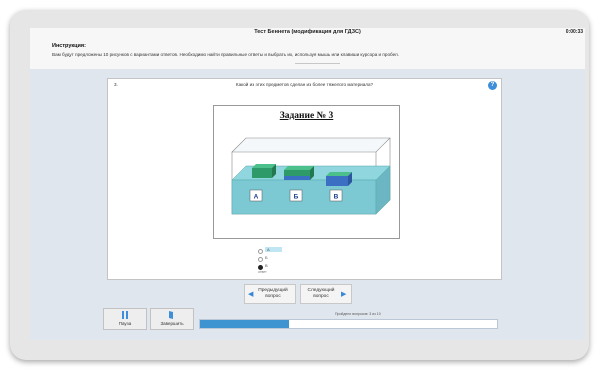 Image resolution: width=599 pixels, height=372 pixels. I want to click on option-a-label: А, so click(273, 249).